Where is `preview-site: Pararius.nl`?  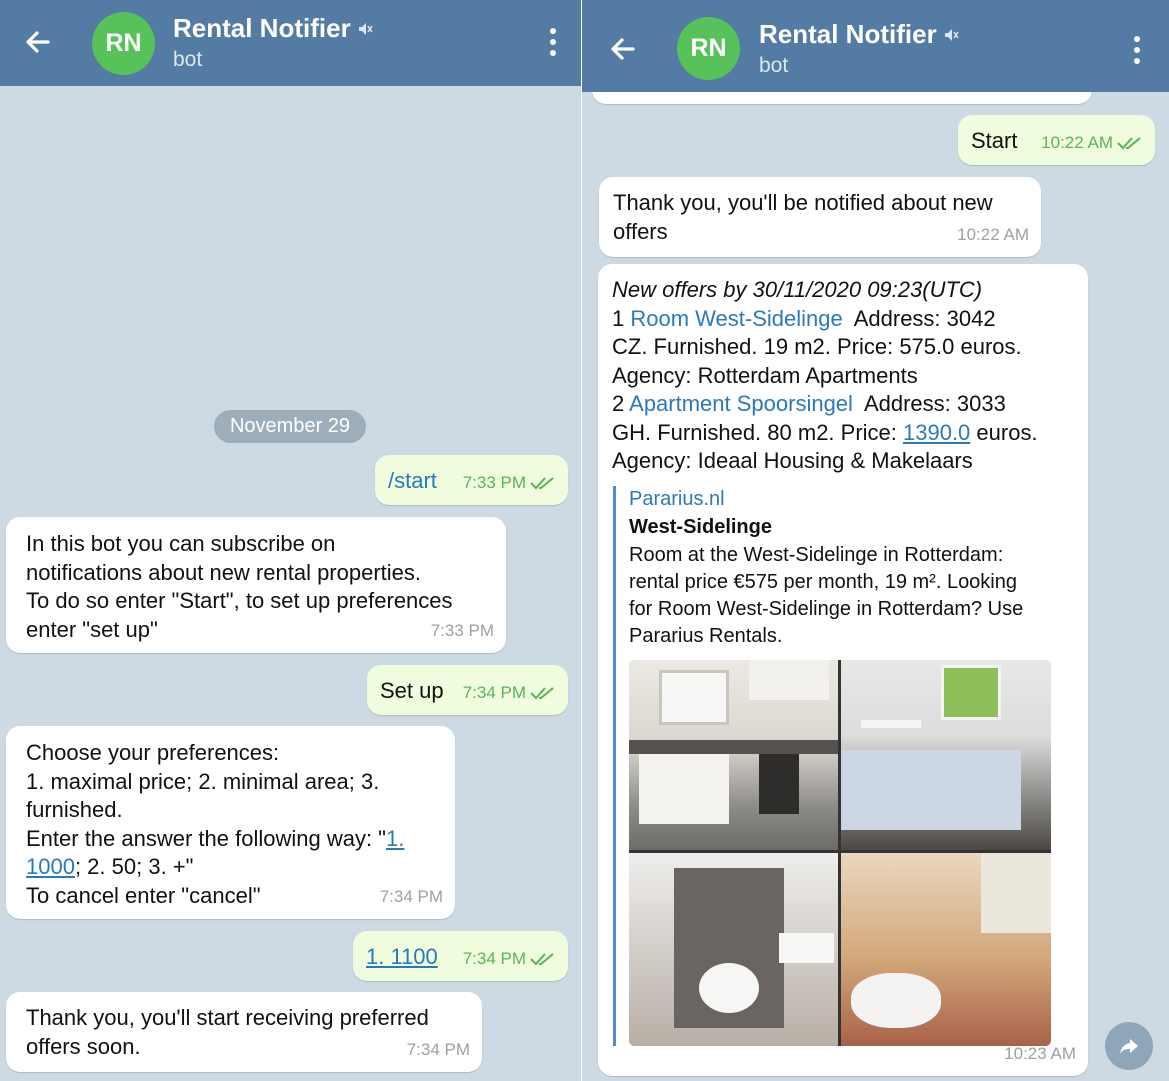 preview-site: Pararius.nl is located at coordinates (840, 499).